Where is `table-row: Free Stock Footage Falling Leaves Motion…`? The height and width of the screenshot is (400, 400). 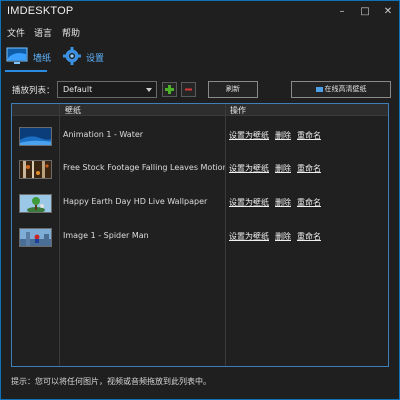
table-row: Free Stock Footage Falling Leaves Motion… is located at coordinates (200, 170).